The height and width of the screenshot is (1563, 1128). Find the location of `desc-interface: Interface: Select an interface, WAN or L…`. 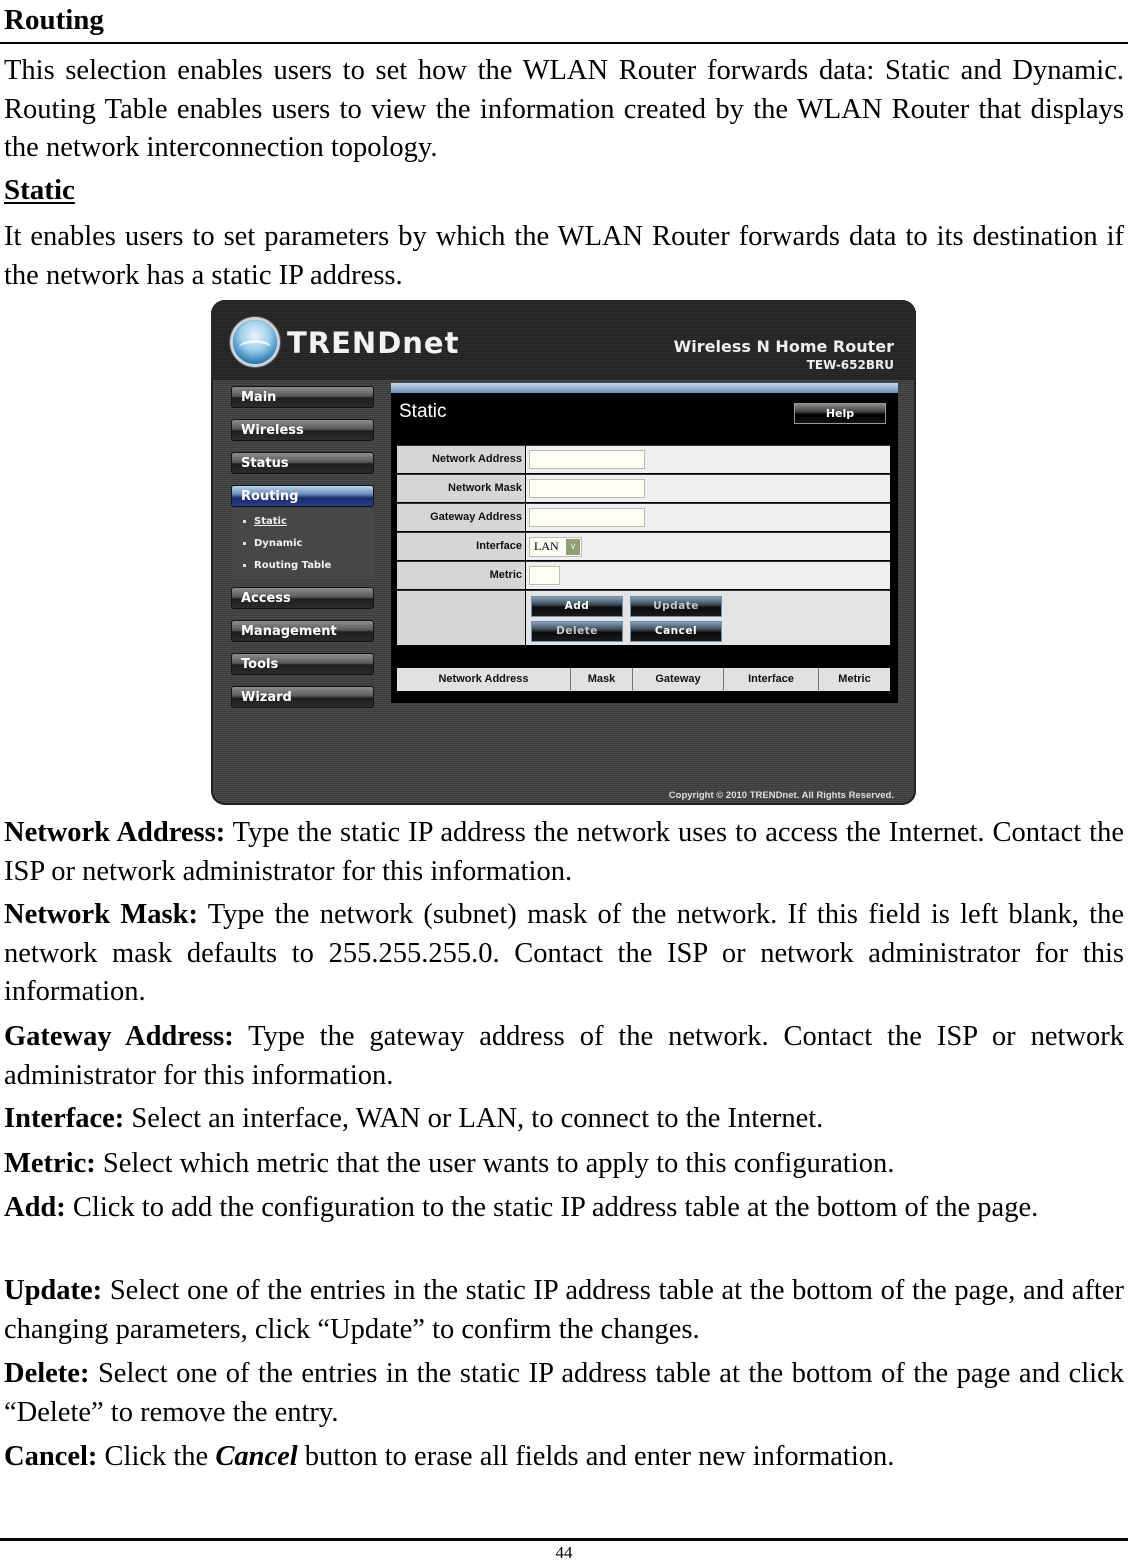

desc-interface: Interface: Select an interface, WAN or L… is located at coordinates (564, 1119).